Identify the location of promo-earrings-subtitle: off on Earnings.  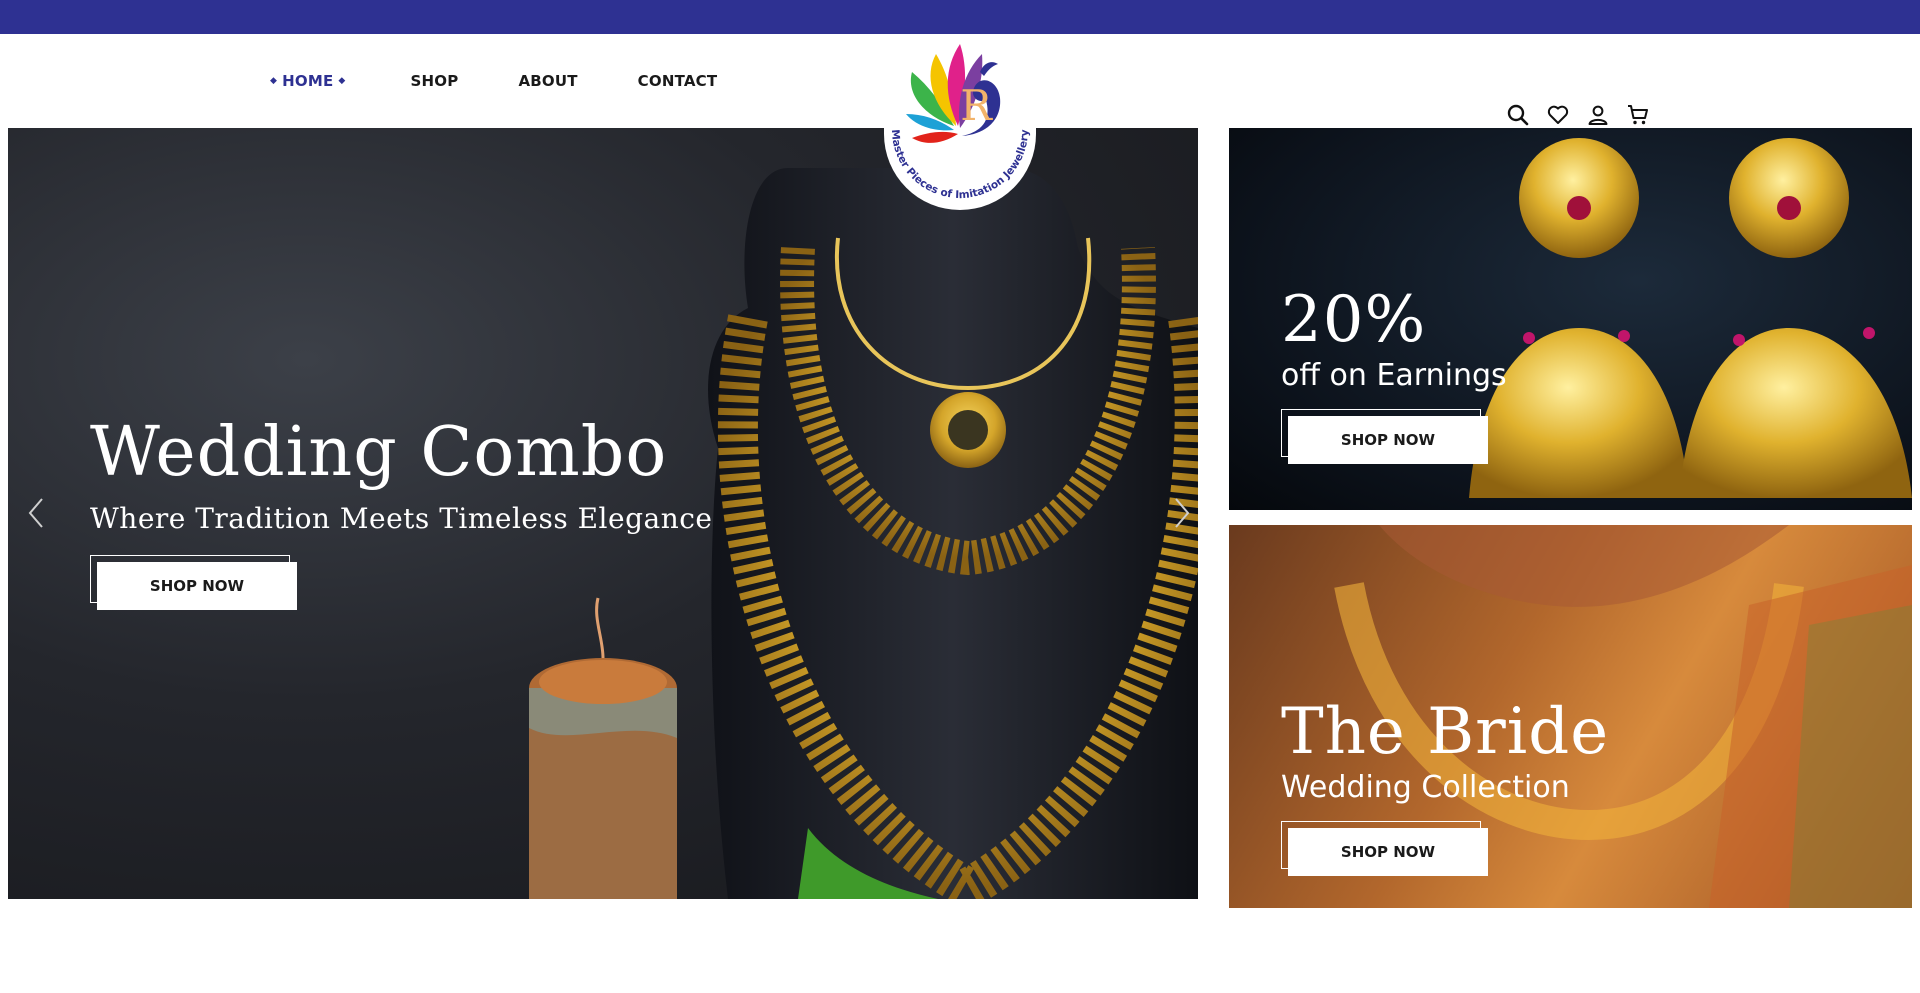
(1394, 375).